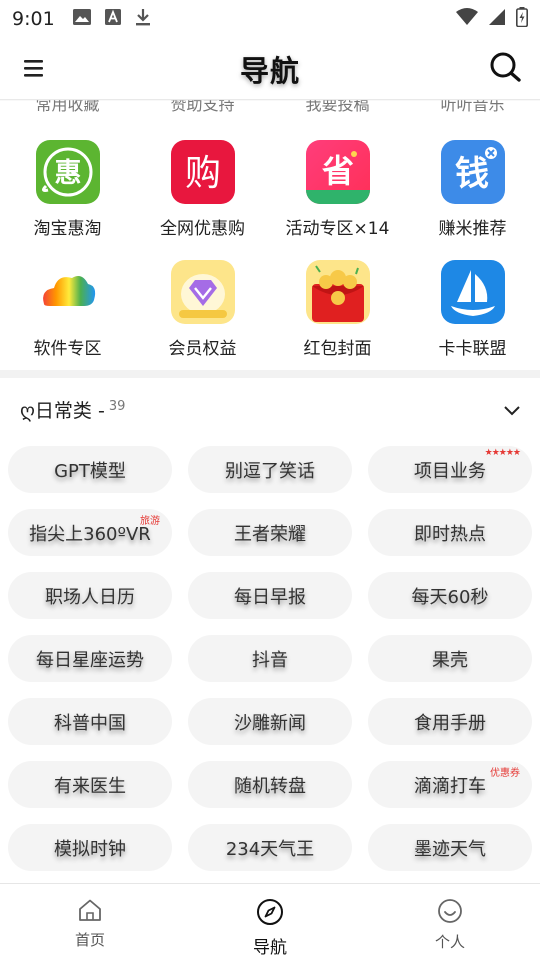 This screenshot has height=960, width=540. What do you see at coordinates (337, 107) in the screenshot?
I see `shortcut-submit: 我要投稿` at bounding box center [337, 107].